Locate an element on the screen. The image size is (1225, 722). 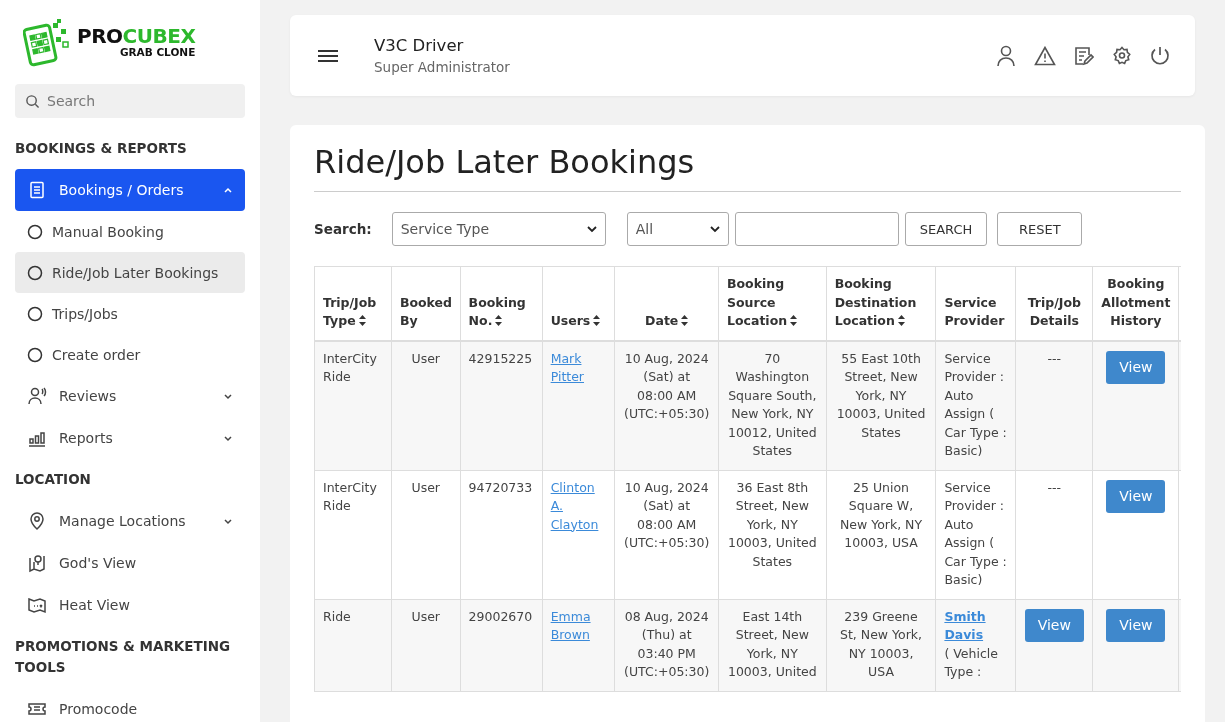
column-header: Booked By is located at coordinates (426, 303).